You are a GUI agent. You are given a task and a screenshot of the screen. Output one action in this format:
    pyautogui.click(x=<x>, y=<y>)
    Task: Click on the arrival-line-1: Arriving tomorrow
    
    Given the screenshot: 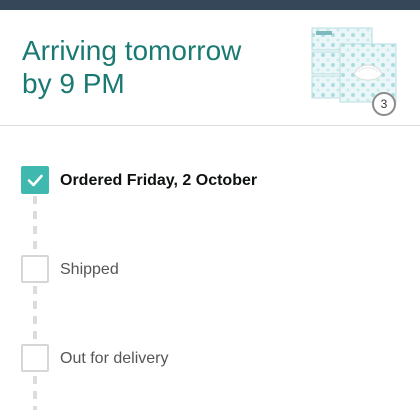 What is the action you would take?
    pyautogui.click(x=132, y=50)
    